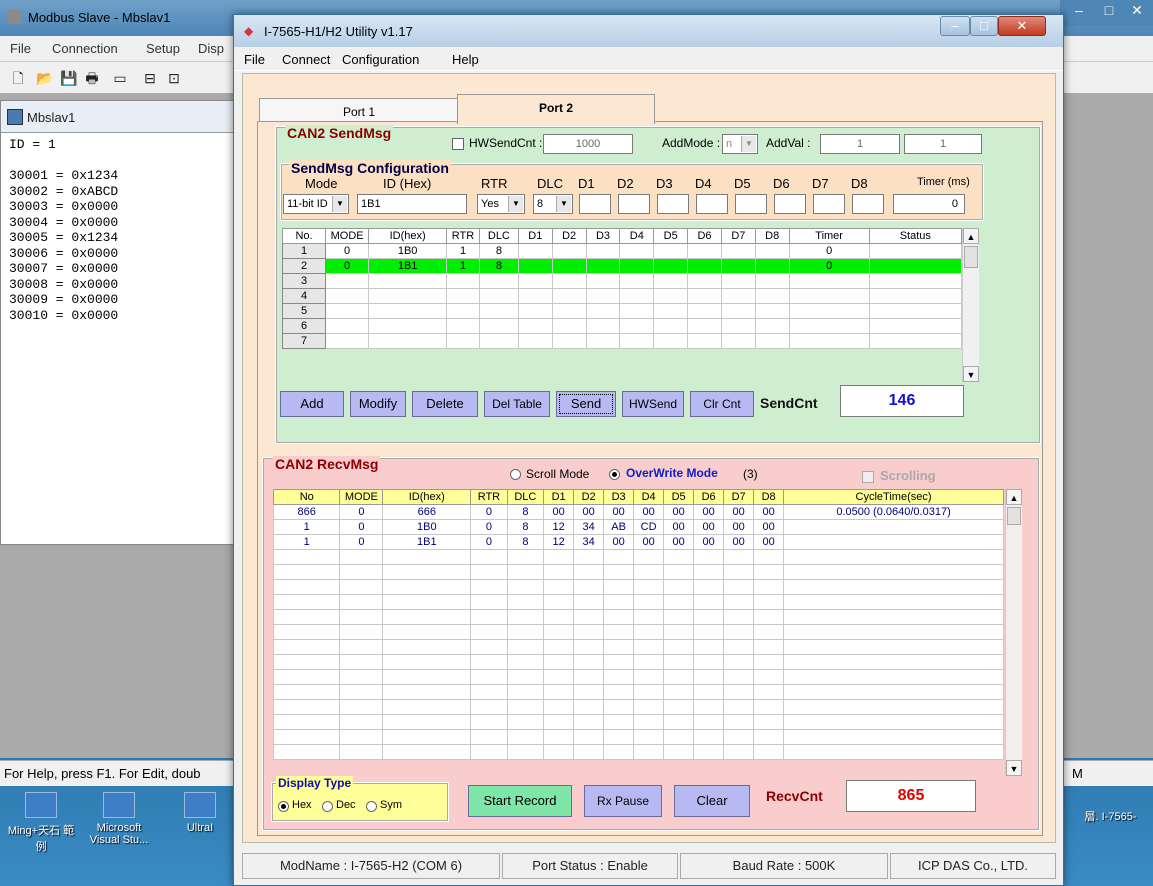 This screenshot has height=886, width=1153. I want to click on sym-radio, so click(371, 806).